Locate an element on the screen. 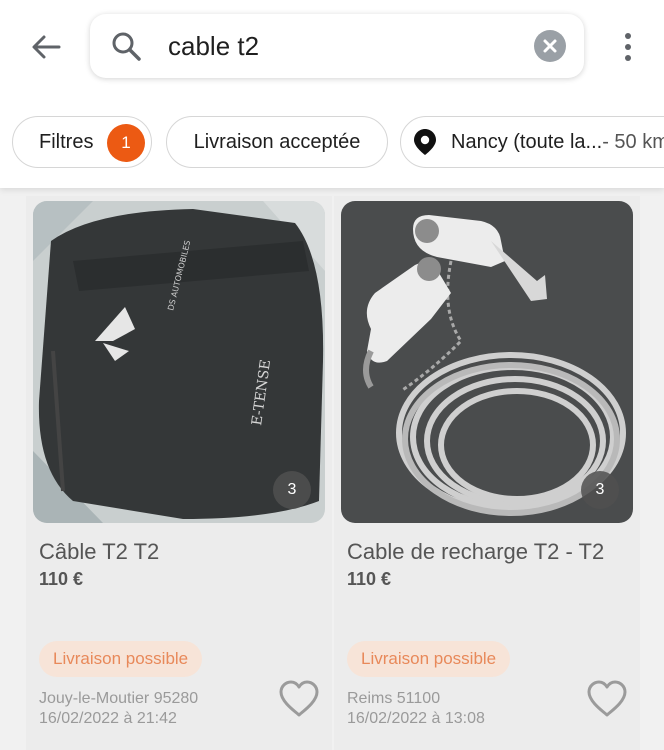  back-button is located at coordinates (46, 47).